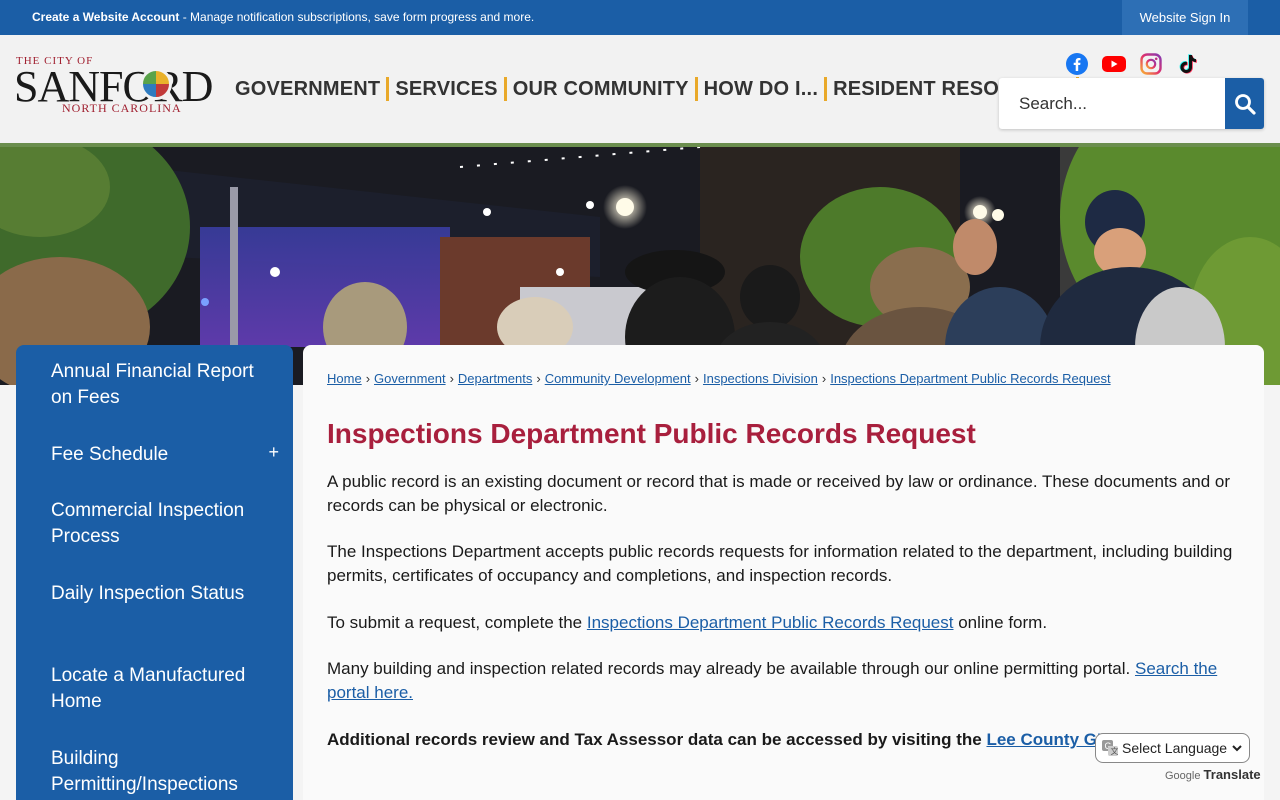 Image resolution: width=1280 pixels, height=800 pixels. I want to click on instagram-icon, so click(1151, 64).